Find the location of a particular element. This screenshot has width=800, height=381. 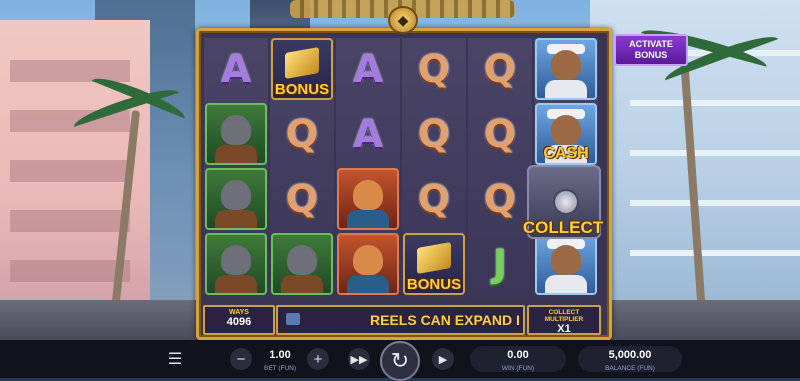

cash-label: CASH is located at coordinates (566, 153).